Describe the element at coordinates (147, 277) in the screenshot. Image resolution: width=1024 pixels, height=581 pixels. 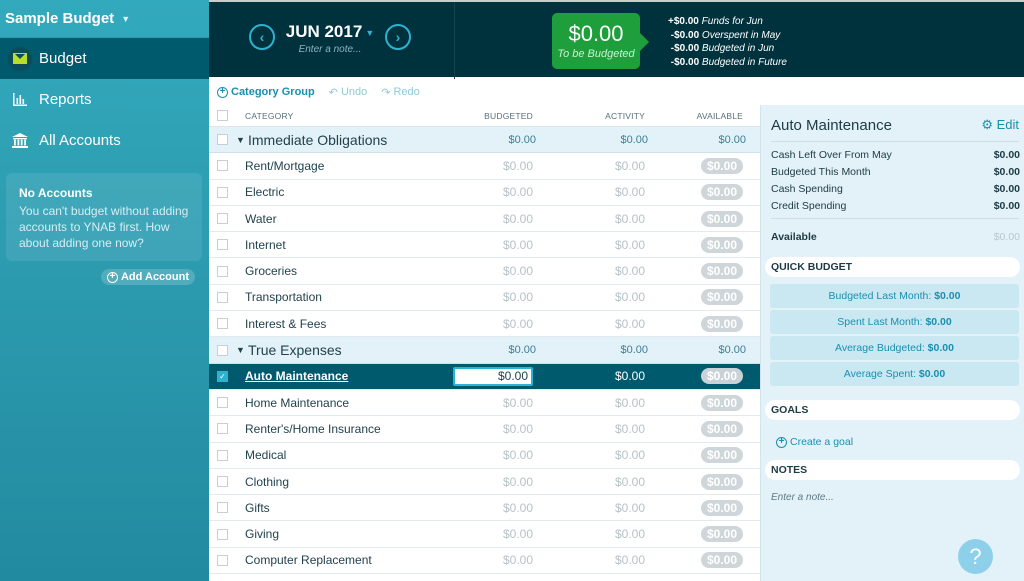
I see `add-account-button: + Add Account` at that location.